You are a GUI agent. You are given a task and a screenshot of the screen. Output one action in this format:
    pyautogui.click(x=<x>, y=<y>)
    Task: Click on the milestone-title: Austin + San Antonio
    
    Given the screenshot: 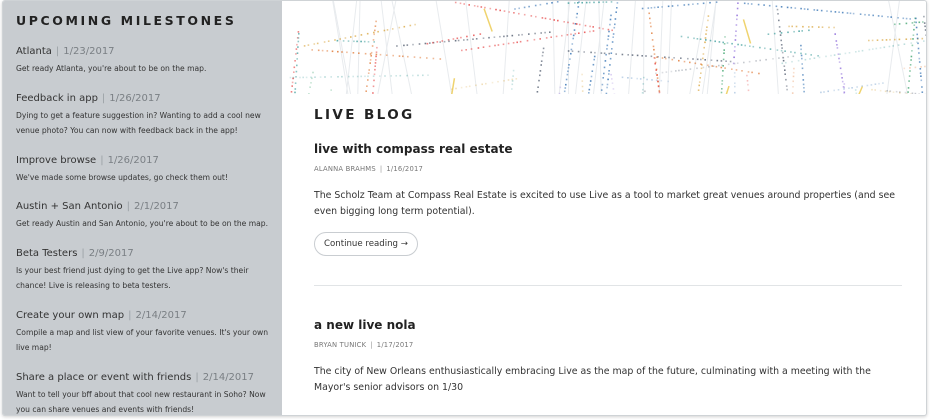 What is the action you would take?
    pyautogui.click(x=69, y=206)
    